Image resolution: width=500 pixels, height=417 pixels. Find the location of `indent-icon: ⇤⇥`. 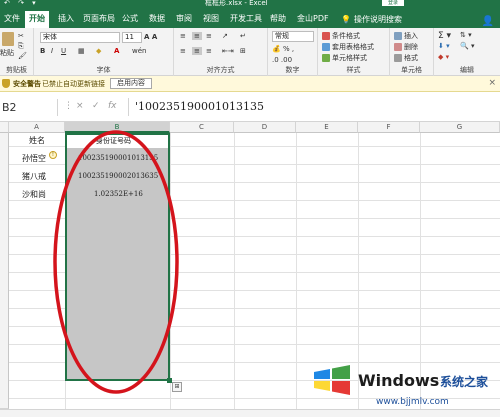

indent-icon: ⇤⇥ is located at coordinates (228, 51).